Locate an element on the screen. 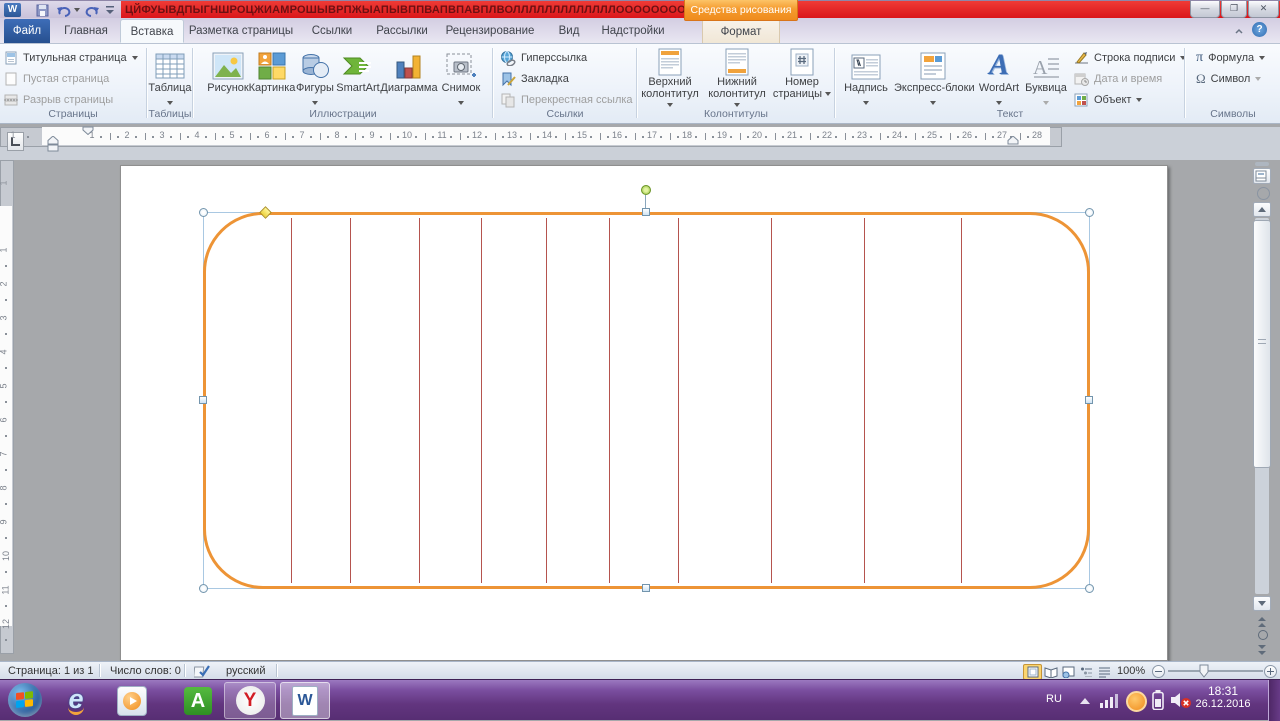 Image resolution: width=1280 pixels, height=721 pixels. tab-view: Вид is located at coordinates (569, 31).